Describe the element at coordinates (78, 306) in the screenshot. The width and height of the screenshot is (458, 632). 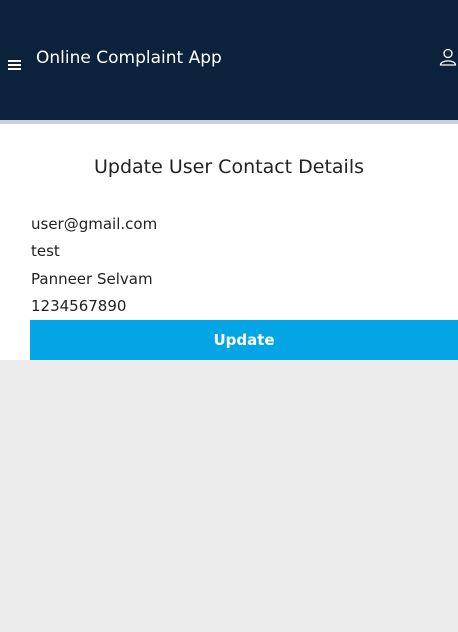
I see `phone-field: 1234567890` at that location.